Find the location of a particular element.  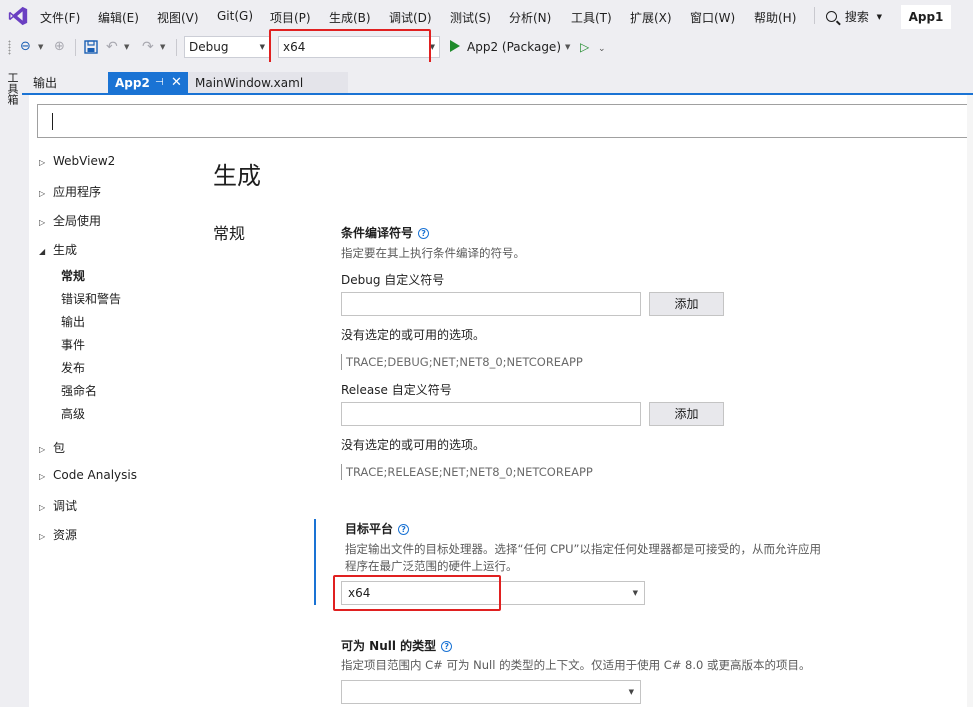

pin-icon: ⊣ is located at coordinates (159, 83).